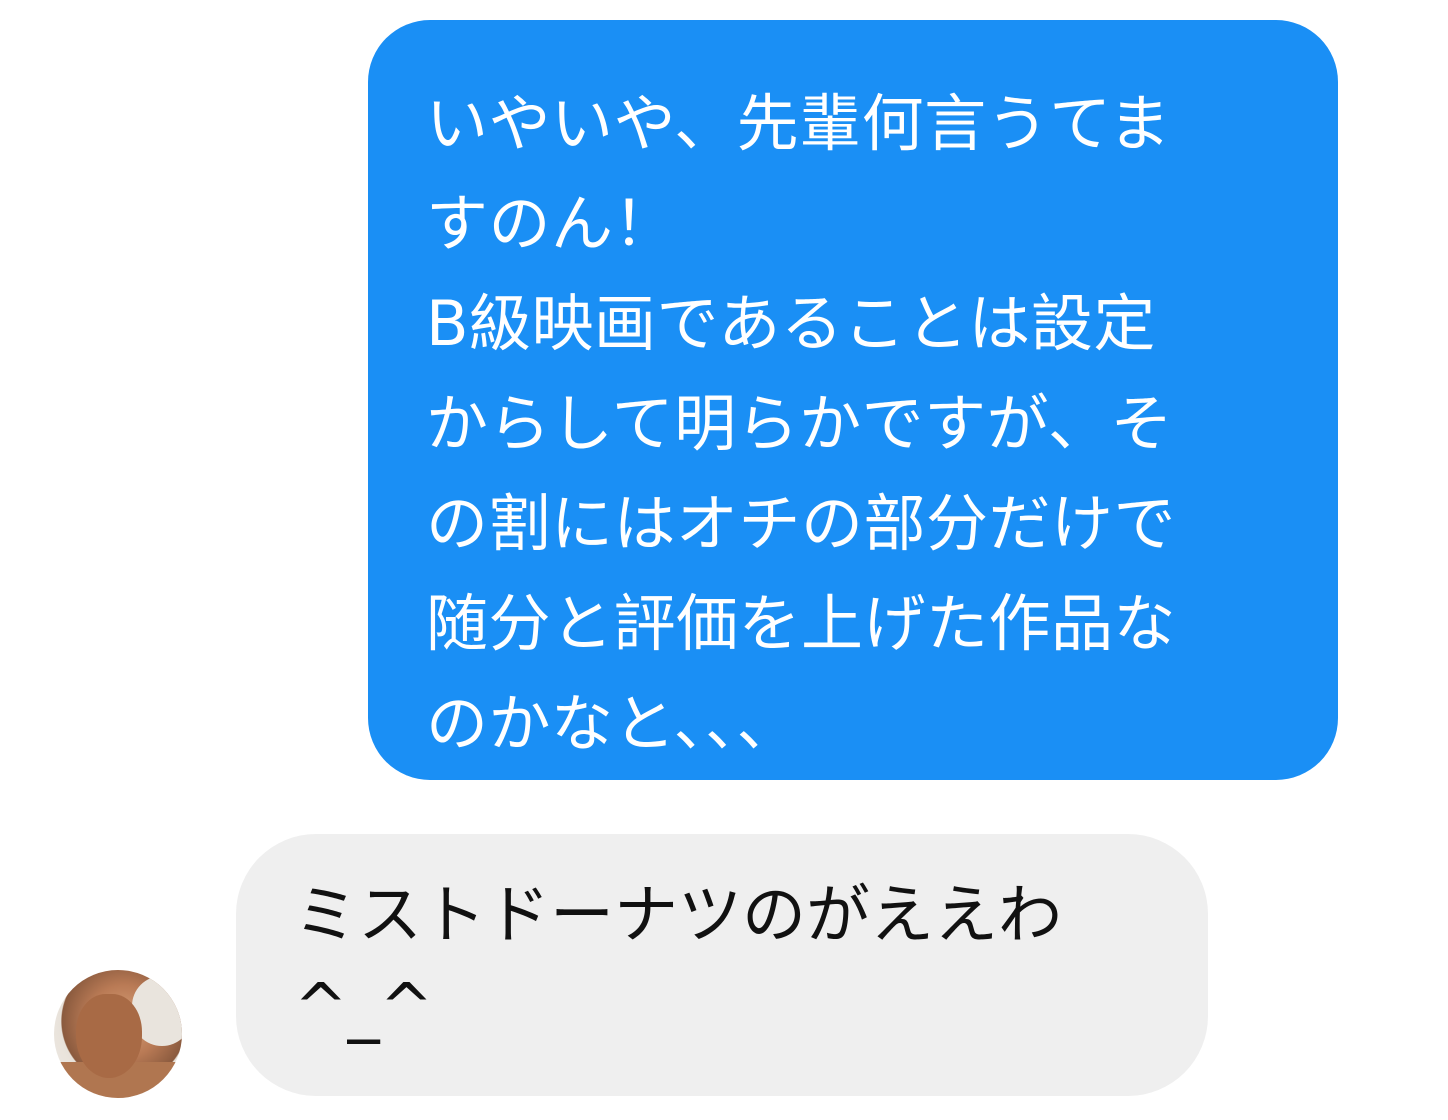  Describe the element at coordinates (799, 123) in the screenshot. I see `outgoing-message-line: いやいや、先輩何言うてま` at that location.